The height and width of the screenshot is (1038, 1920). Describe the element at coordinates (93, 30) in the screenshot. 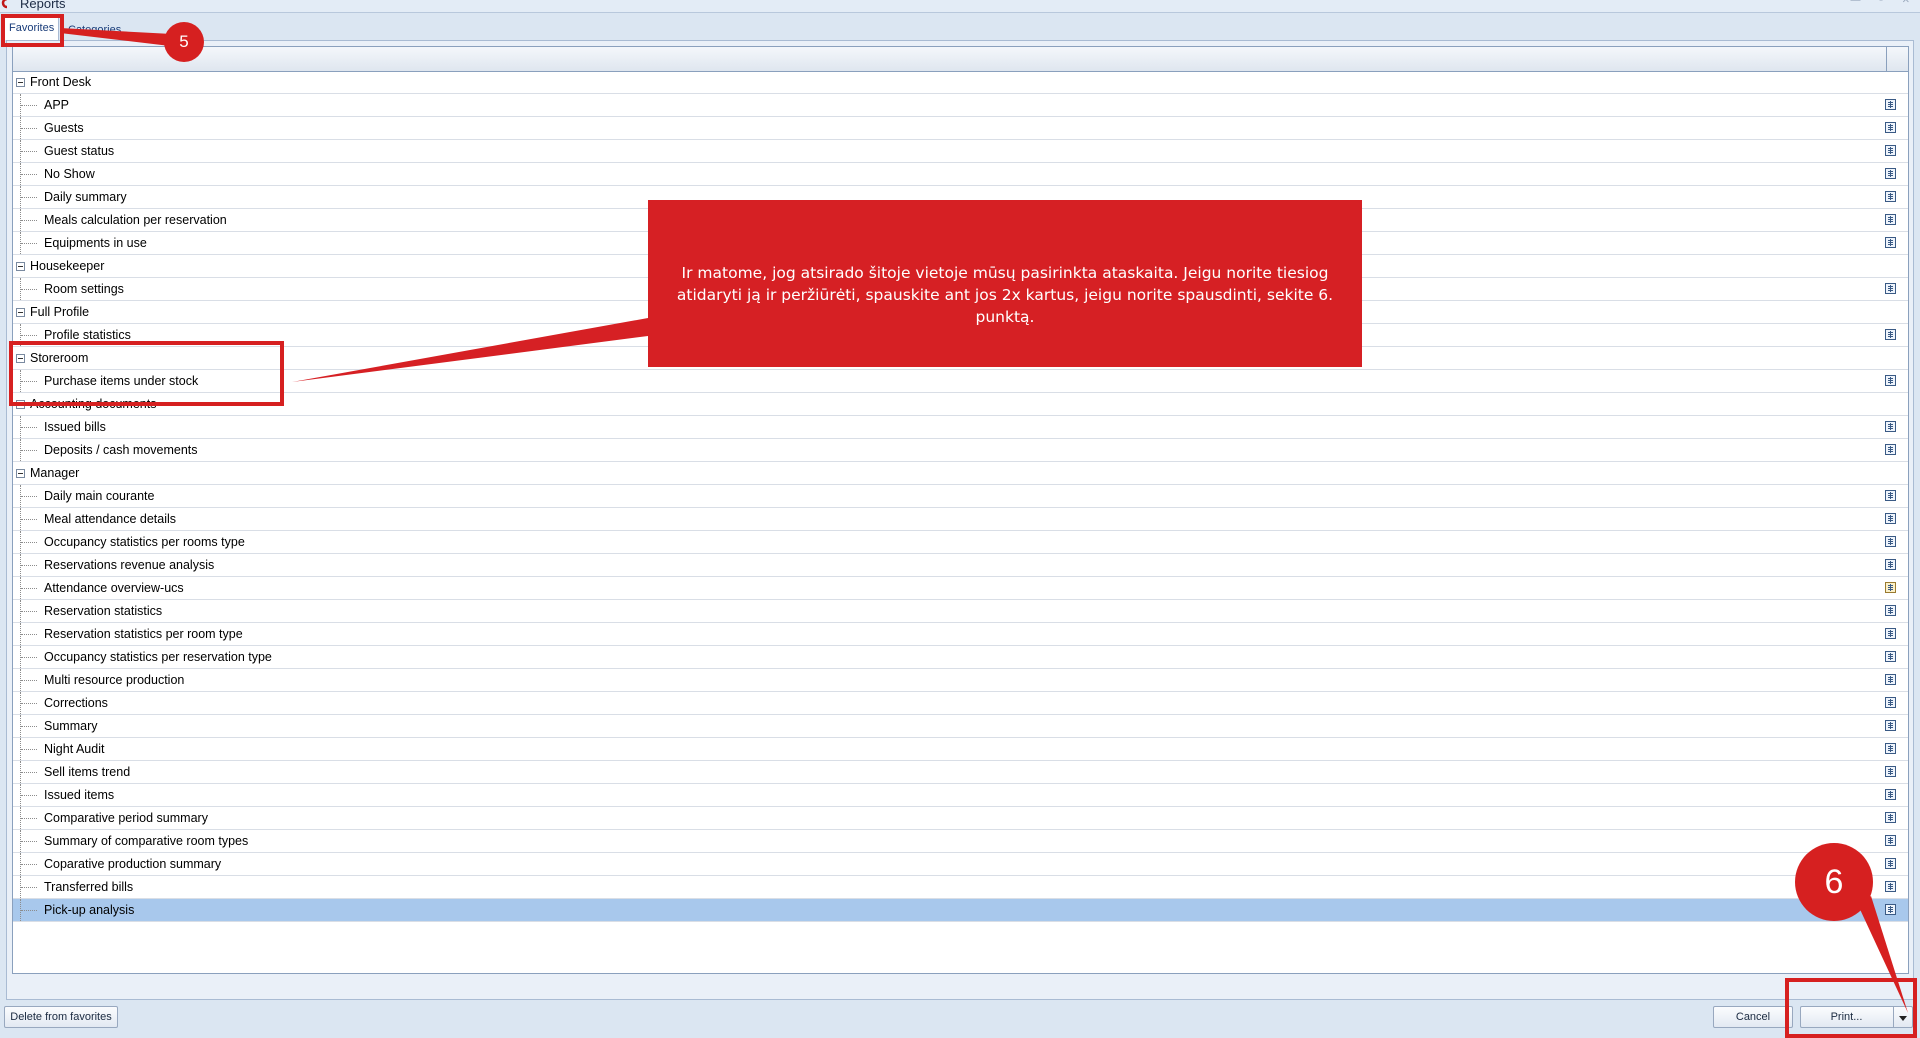

I see `tab-categories: Categories` at that location.